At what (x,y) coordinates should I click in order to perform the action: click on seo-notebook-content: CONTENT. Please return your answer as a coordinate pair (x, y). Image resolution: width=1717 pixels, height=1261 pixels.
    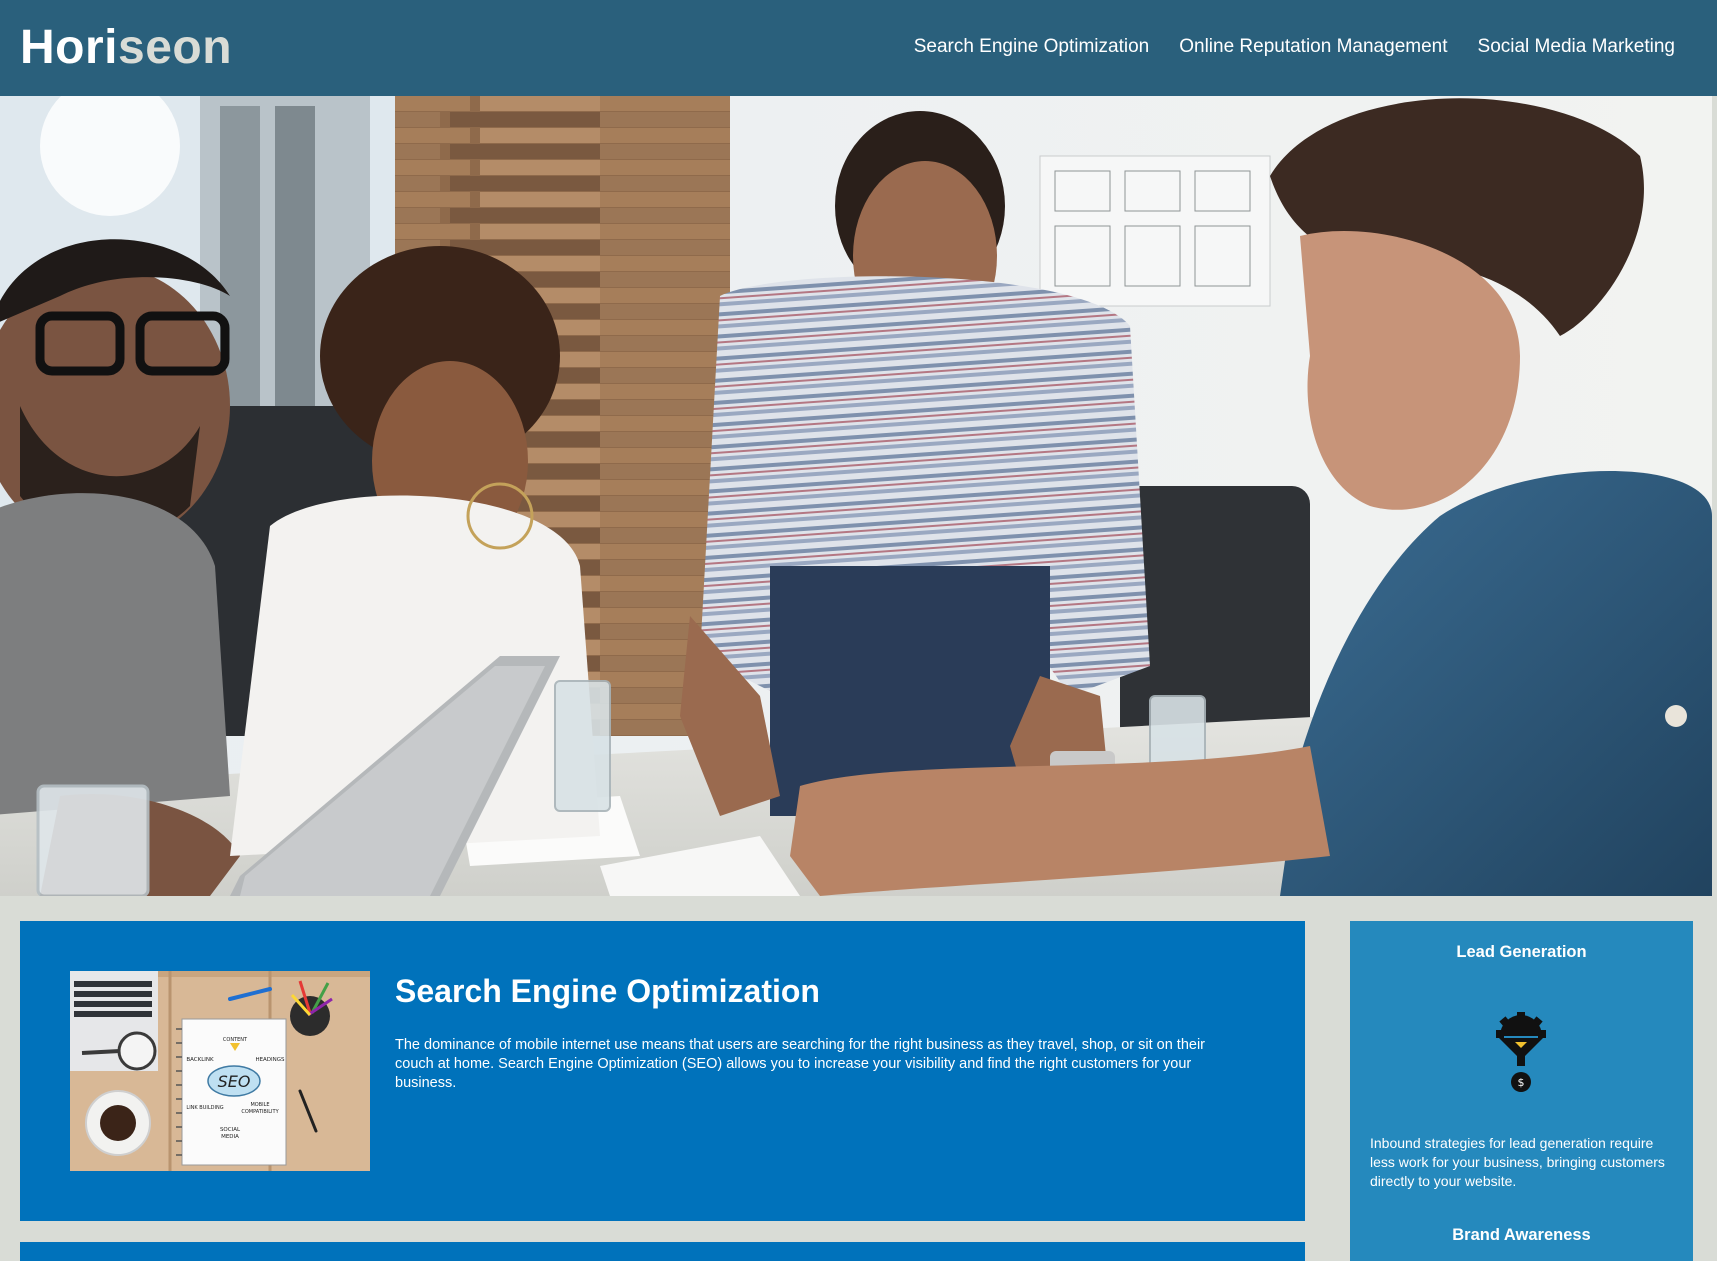
    Looking at the image, I should click on (235, 1040).